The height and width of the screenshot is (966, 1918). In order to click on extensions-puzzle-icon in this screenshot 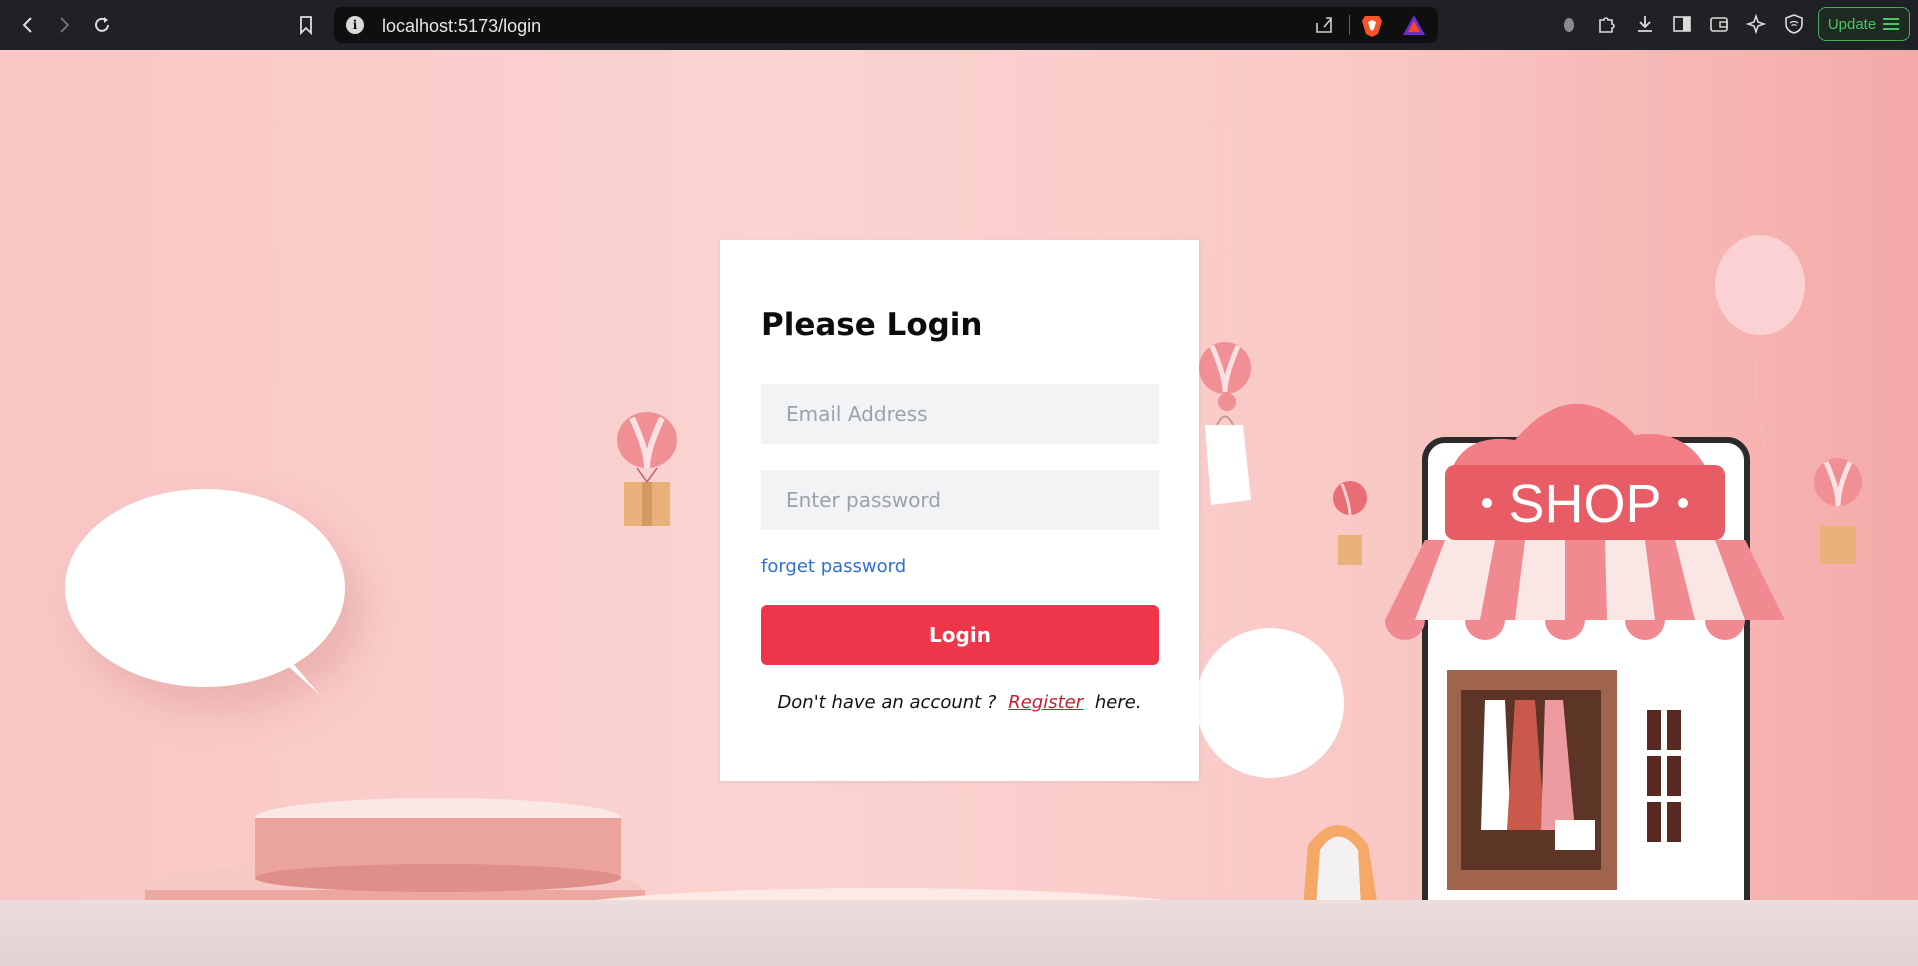, I will do `click(1607, 24)`.